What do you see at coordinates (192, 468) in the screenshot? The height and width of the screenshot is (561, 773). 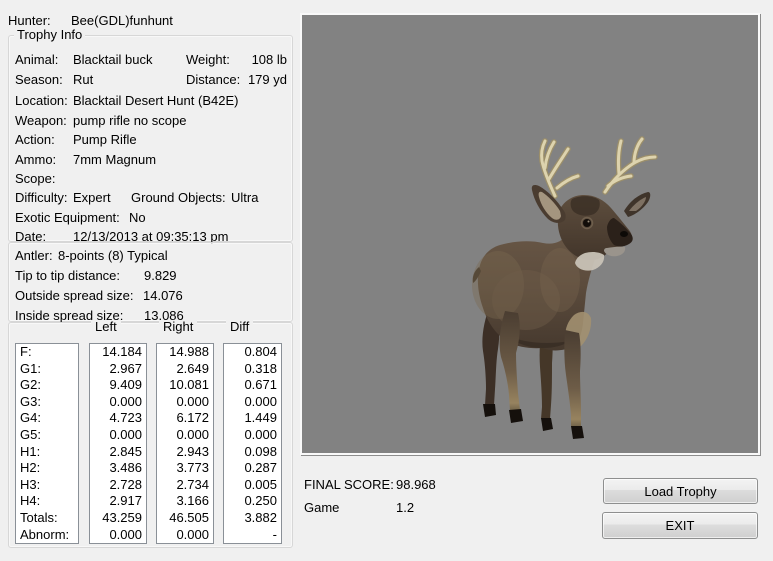 I see `right-value: 3.773` at bounding box center [192, 468].